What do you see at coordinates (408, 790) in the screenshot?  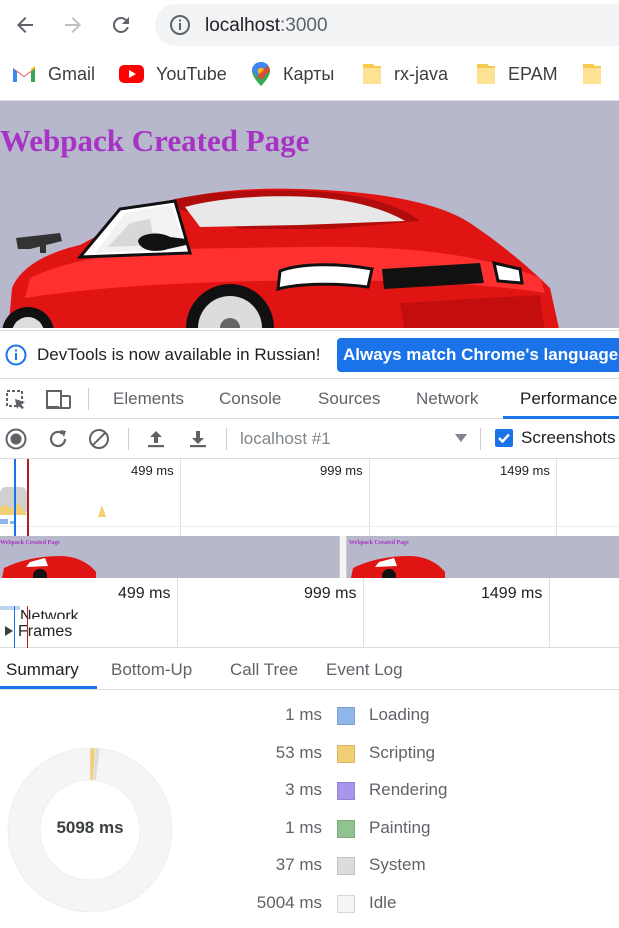 I see `summary-label: Rendering` at bounding box center [408, 790].